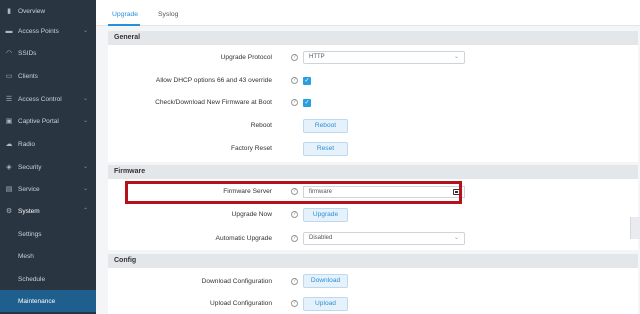 The image size is (640, 314). Describe the element at coordinates (384, 192) in the screenshot. I see `firmware-server-input: firmware` at that location.